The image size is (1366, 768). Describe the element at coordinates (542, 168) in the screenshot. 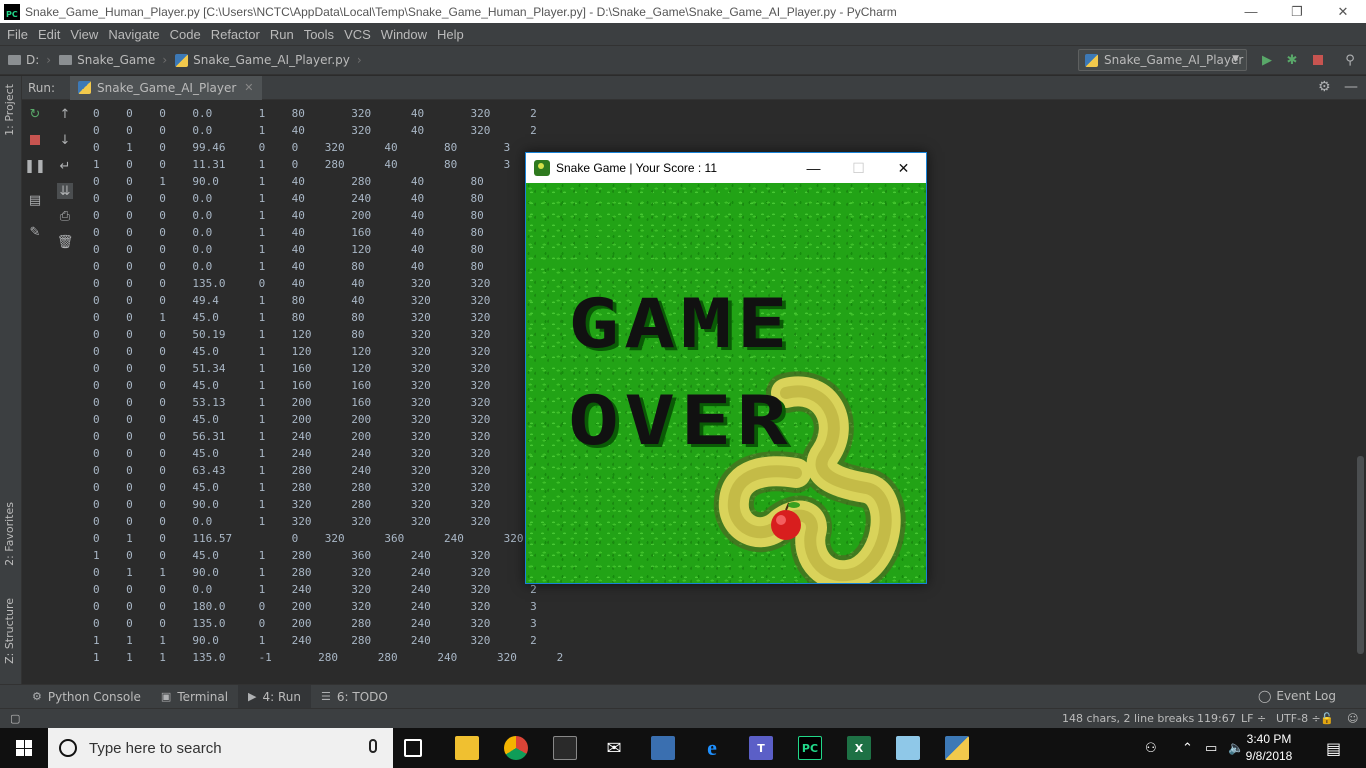

I see `snake-app-icon` at that location.